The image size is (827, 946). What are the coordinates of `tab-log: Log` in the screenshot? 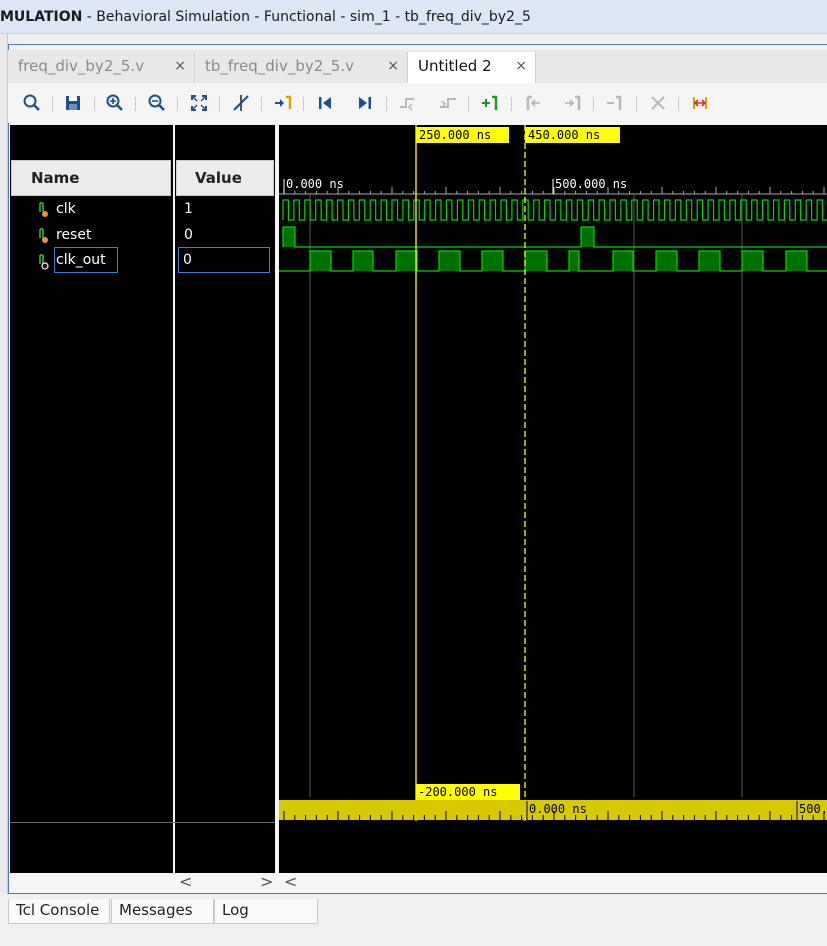 It's located at (266, 911).